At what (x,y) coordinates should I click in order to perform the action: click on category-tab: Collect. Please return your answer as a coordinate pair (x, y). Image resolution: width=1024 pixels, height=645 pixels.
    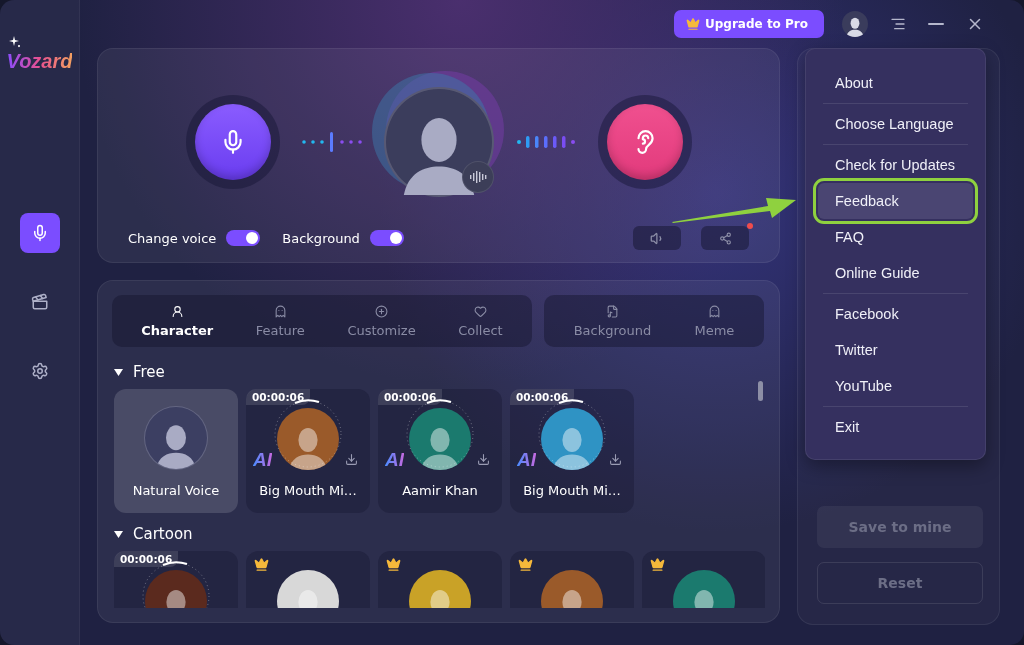
    Looking at the image, I should click on (480, 321).